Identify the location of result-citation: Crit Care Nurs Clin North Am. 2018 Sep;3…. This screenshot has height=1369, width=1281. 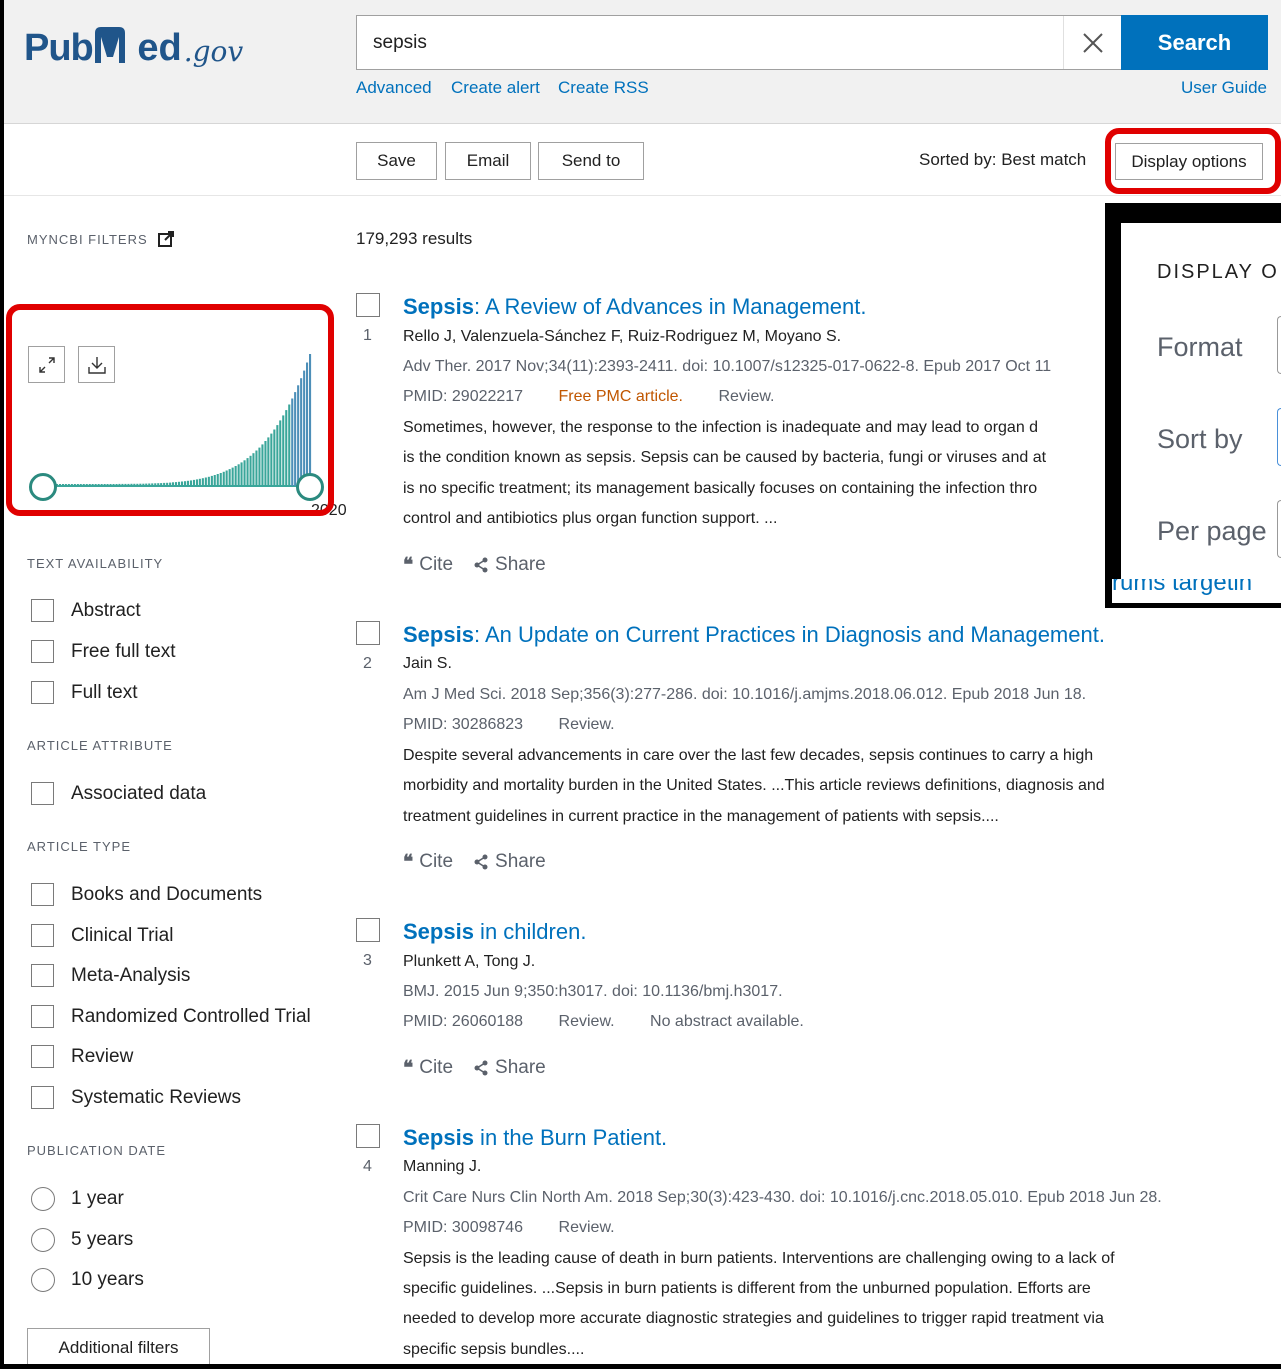
(782, 1197).